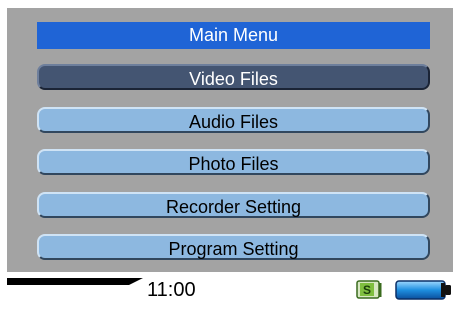 The width and height of the screenshot is (461, 311). Describe the element at coordinates (423, 290) in the screenshot. I see `battery-icon` at that location.